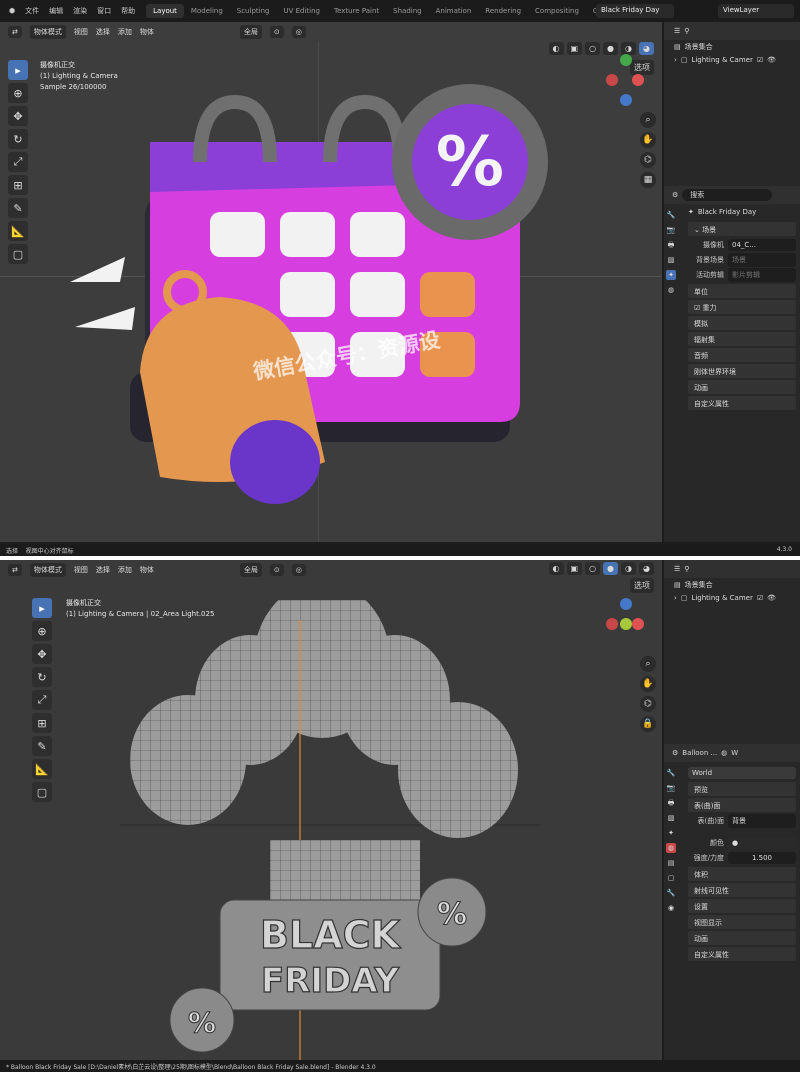  What do you see at coordinates (81, 32) in the screenshot?
I see `menu-view: 视图` at bounding box center [81, 32].